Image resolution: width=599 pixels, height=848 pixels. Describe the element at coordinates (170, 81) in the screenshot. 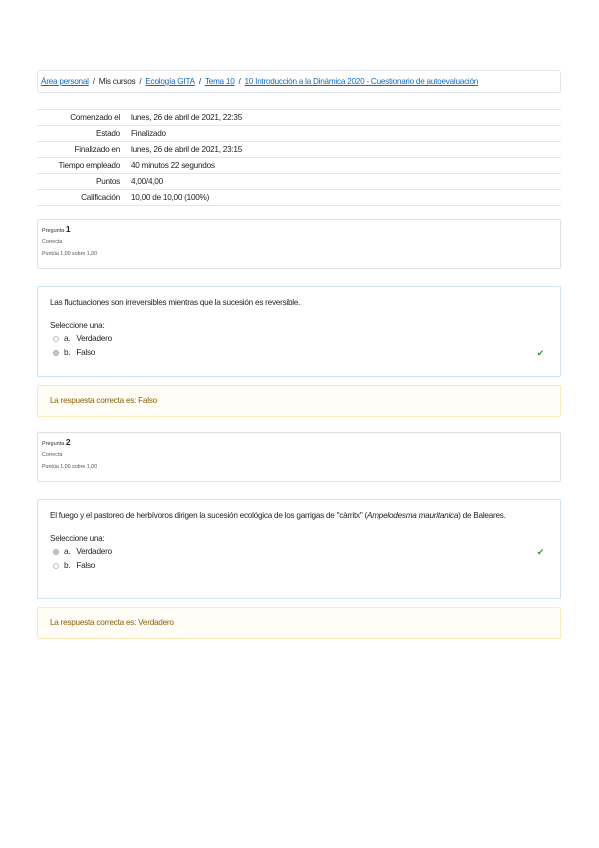

I see `breadcrumb-course-link: Ecología GITA` at that location.